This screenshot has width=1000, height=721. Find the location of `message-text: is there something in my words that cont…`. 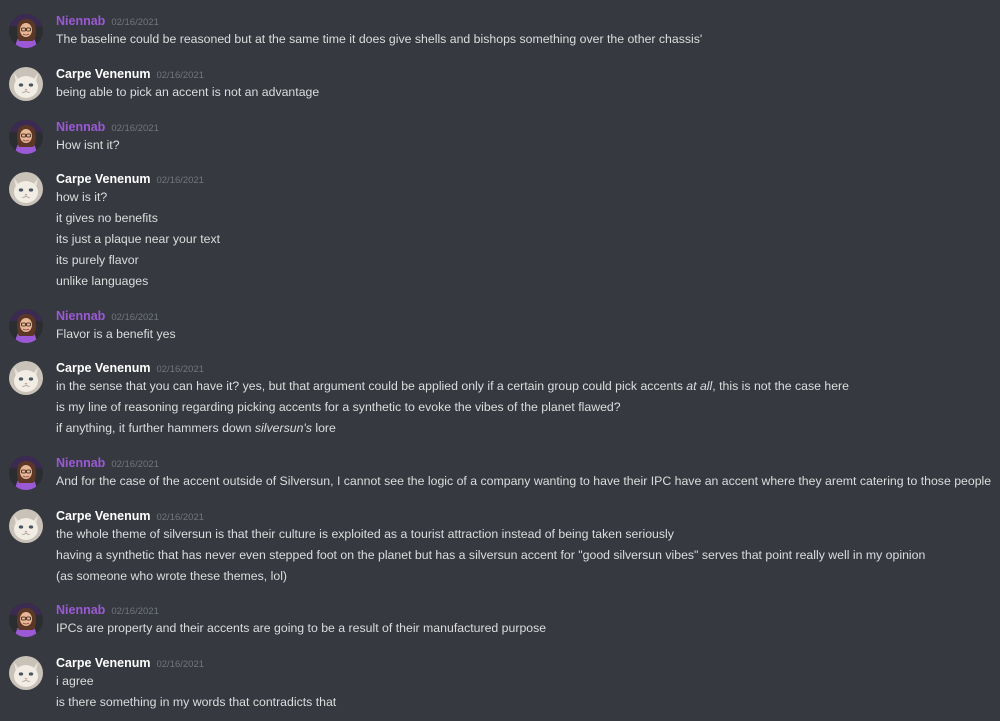

message-text: is there something in my words that cont… is located at coordinates (196, 702).